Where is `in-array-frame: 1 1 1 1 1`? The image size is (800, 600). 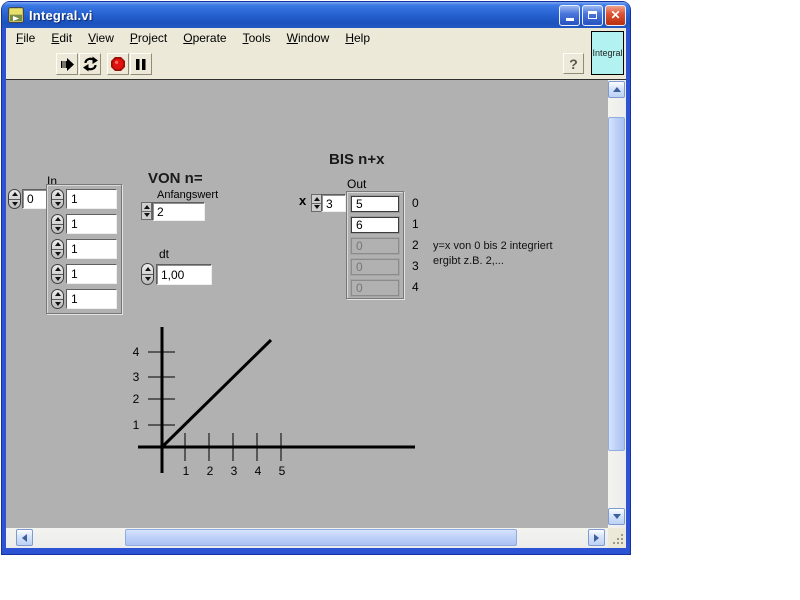 in-array-frame: 1 1 1 1 1 is located at coordinates (84, 249).